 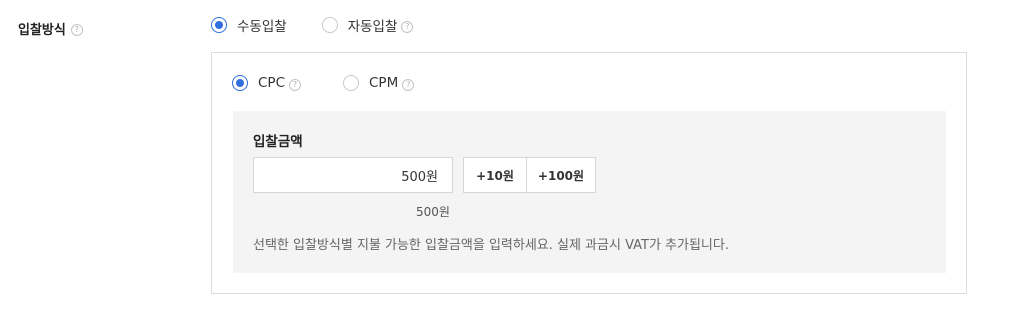 I want to click on cpc-label: CPC, so click(x=271, y=83).